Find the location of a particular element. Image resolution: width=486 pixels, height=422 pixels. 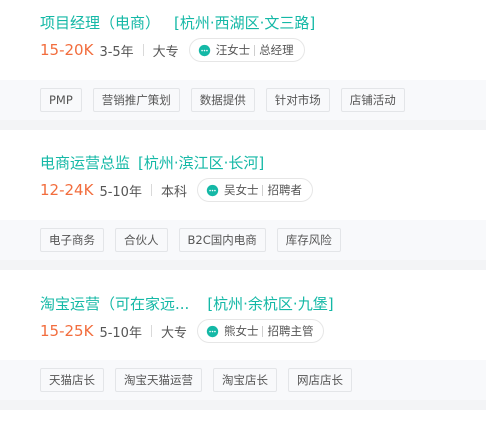

recruiter-chat-button: 汪女士 总经理 is located at coordinates (246, 50).